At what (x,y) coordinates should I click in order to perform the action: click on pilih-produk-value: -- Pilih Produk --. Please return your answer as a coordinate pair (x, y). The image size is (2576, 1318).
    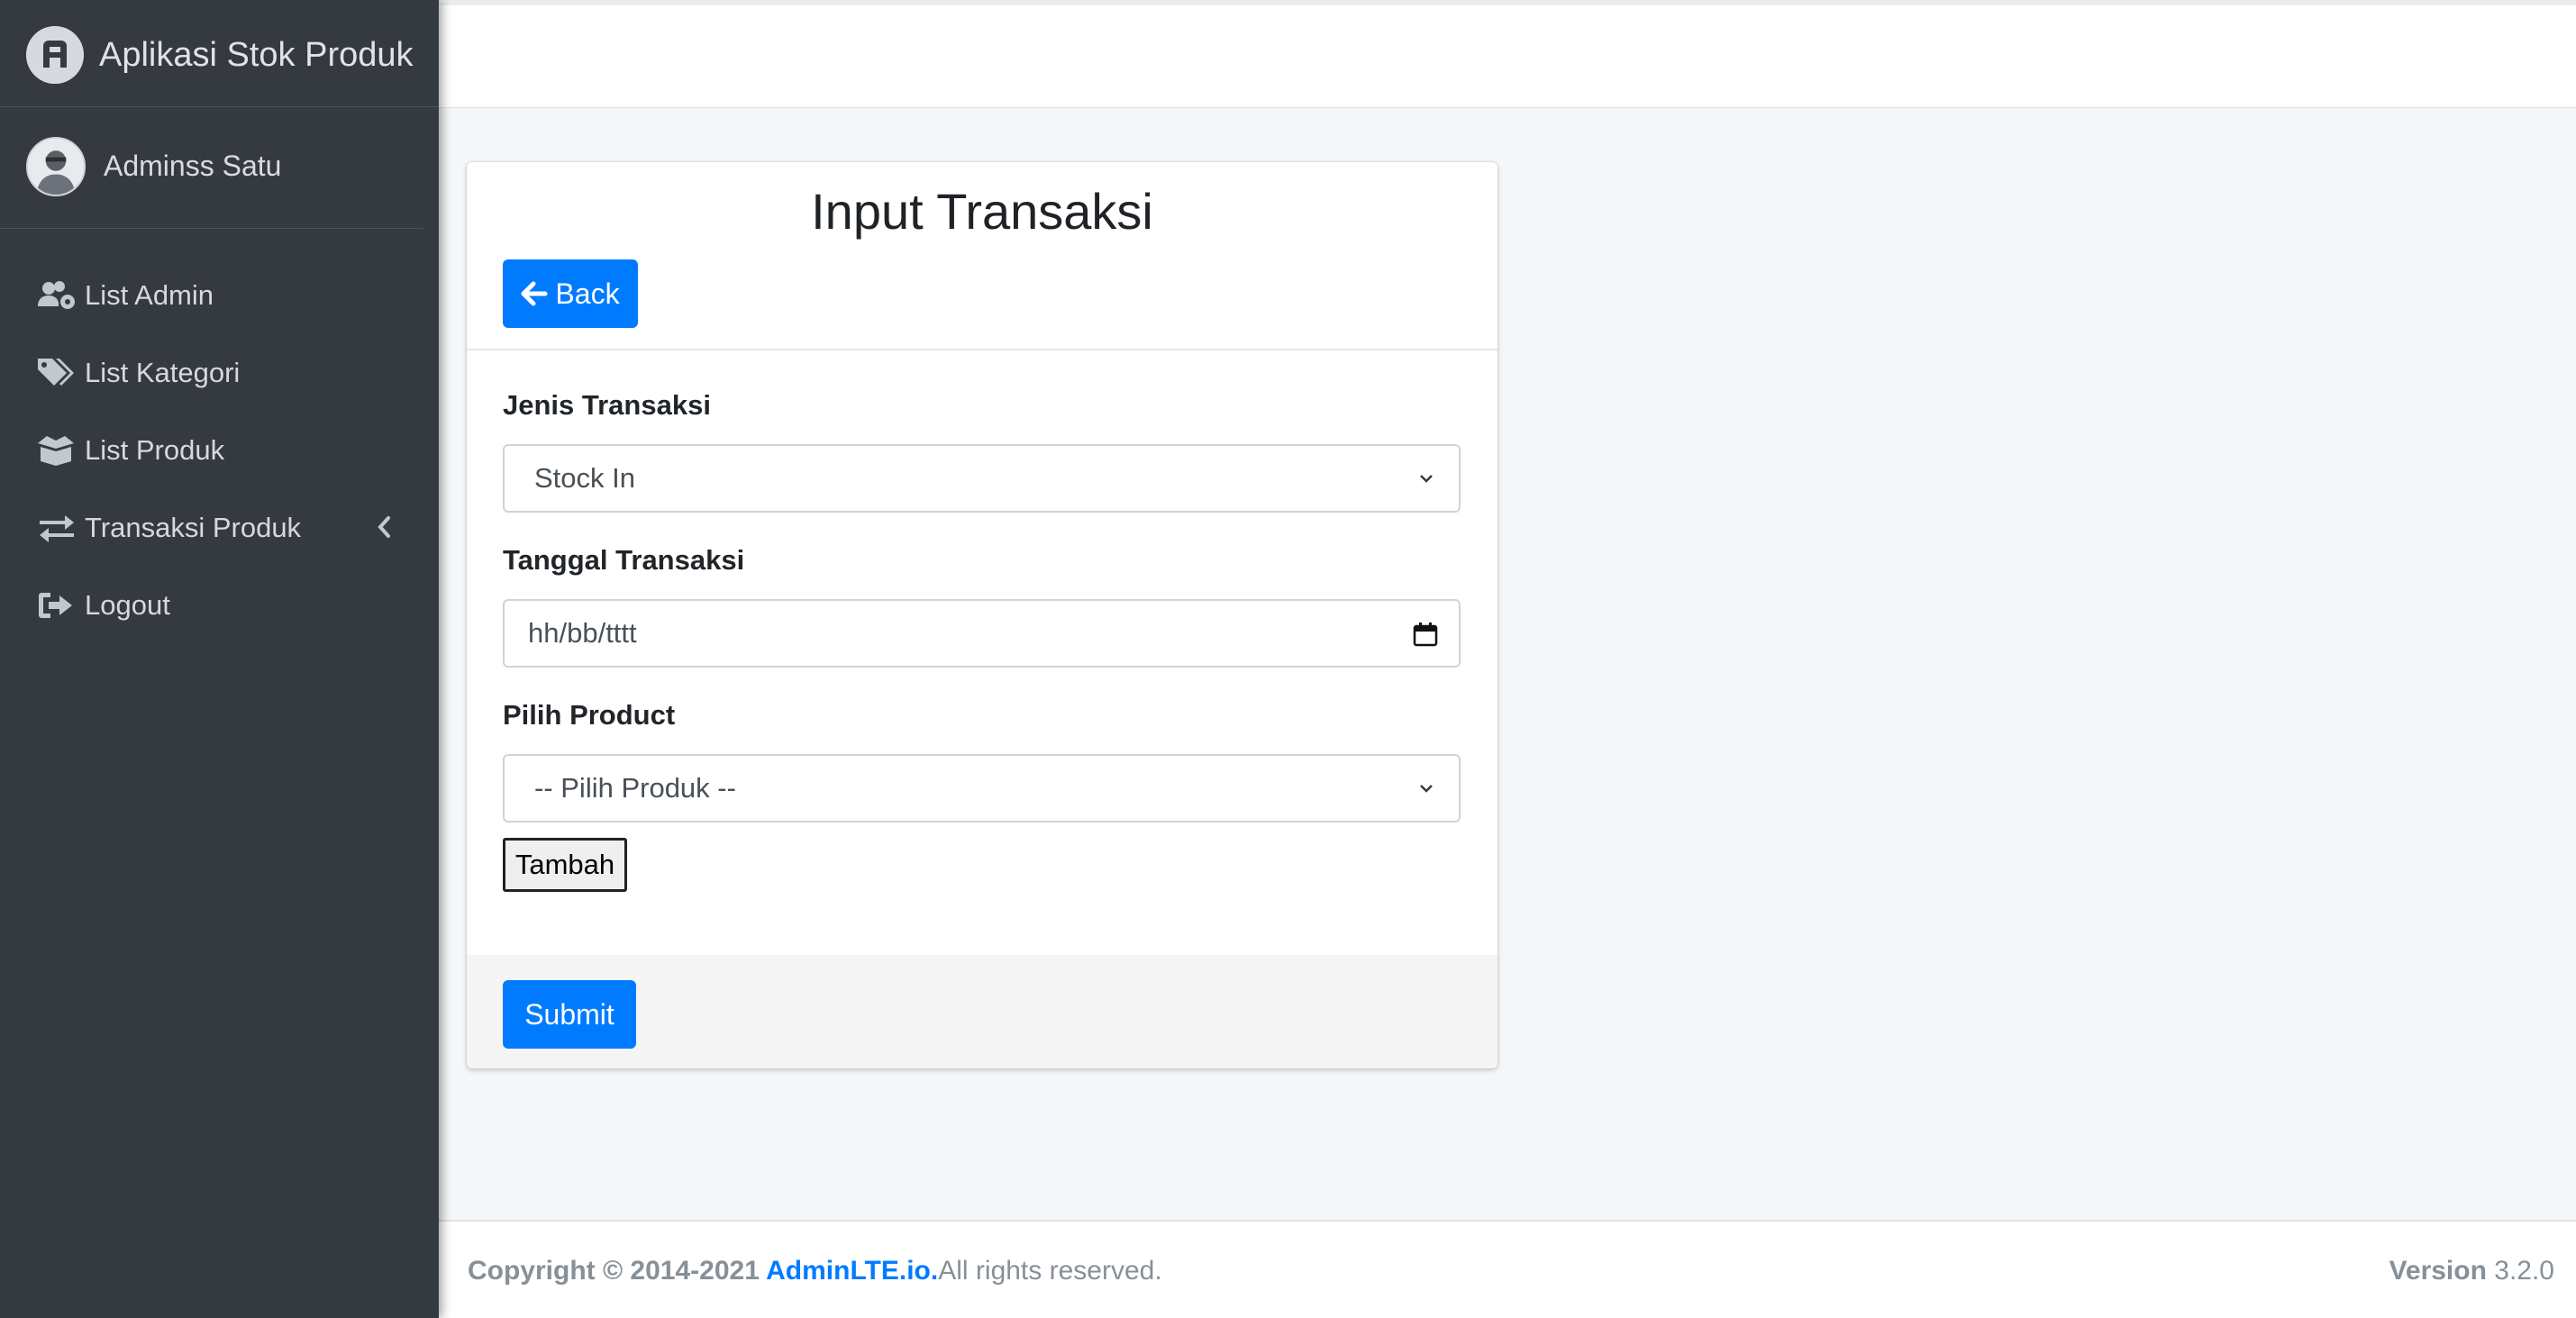
    Looking at the image, I should click on (635, 788).